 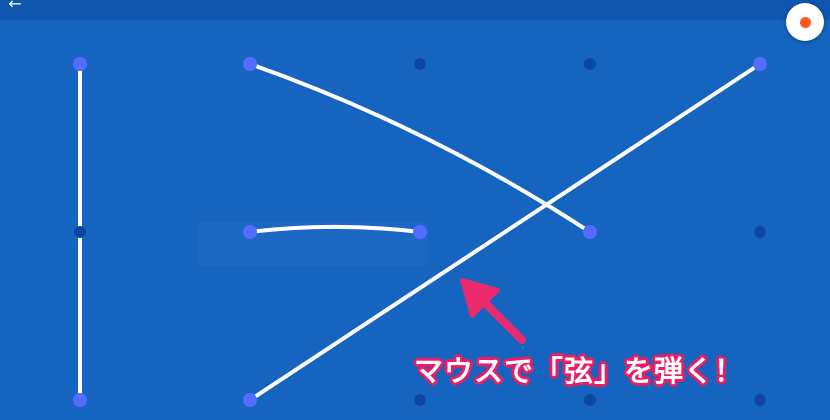 I want to click on record-button, so click(x=805, y=22).